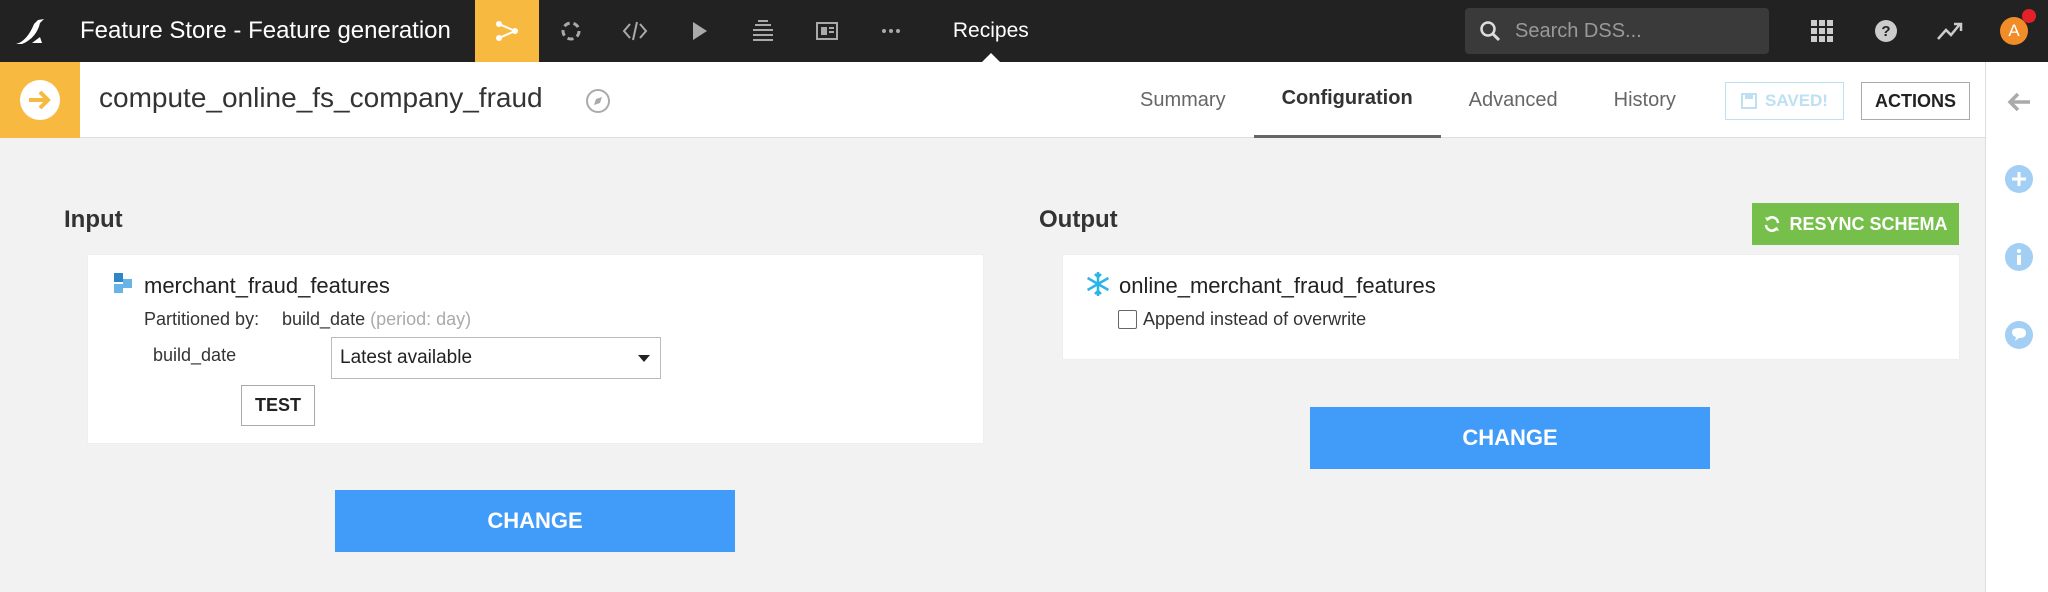 The image size is (2048, 592). Describe the element at coordinates (496, 358) in the screenshot. I see `partition-selector: Latest available` at that location.